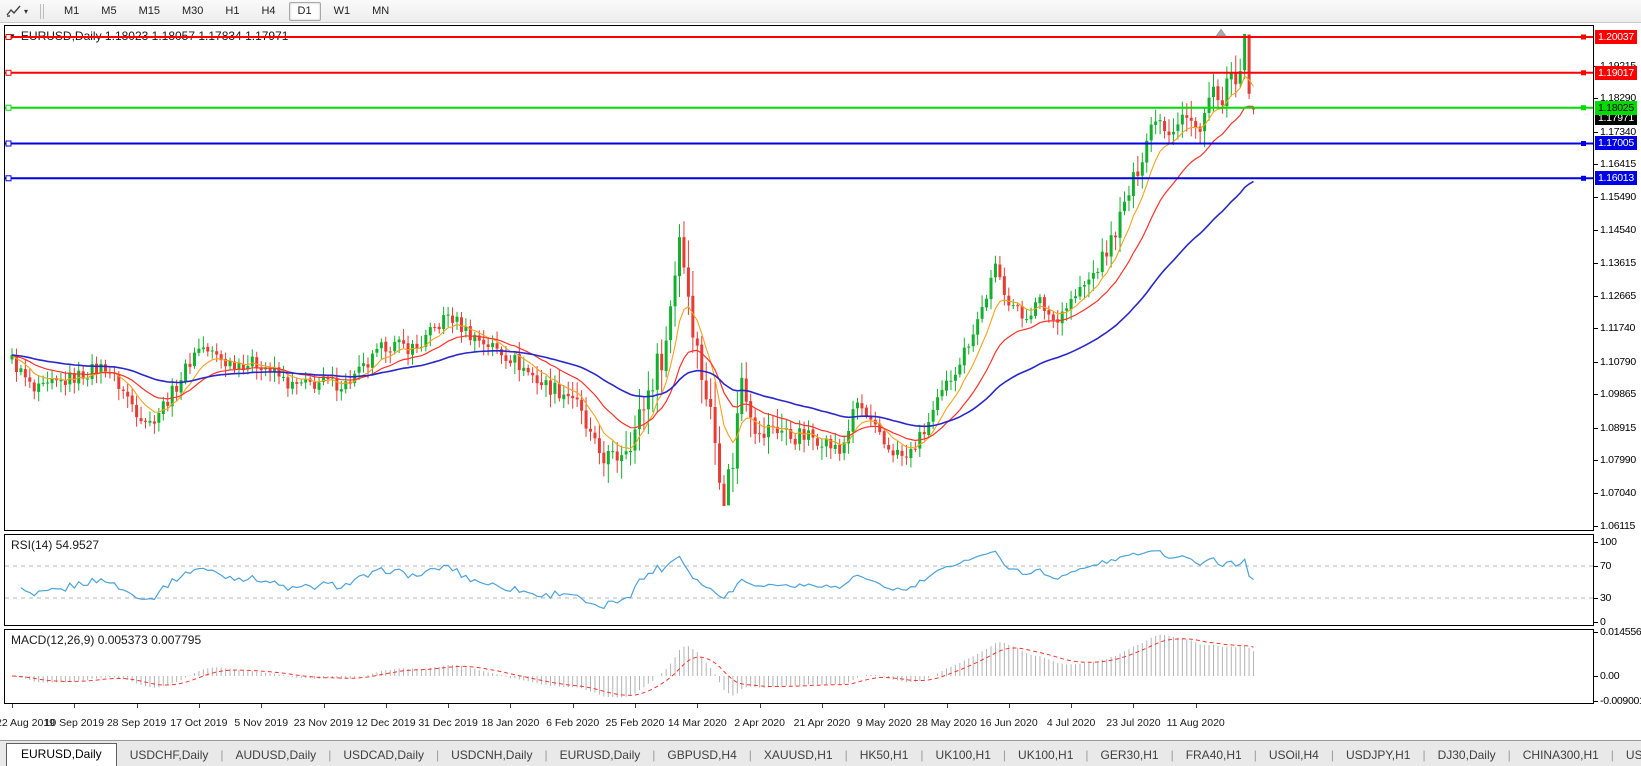 The image size is (1641, 766). Describe the element at coordinates (1610, 676) in the screenshot. I see `macd-axis-tick: 0.00` at that location.